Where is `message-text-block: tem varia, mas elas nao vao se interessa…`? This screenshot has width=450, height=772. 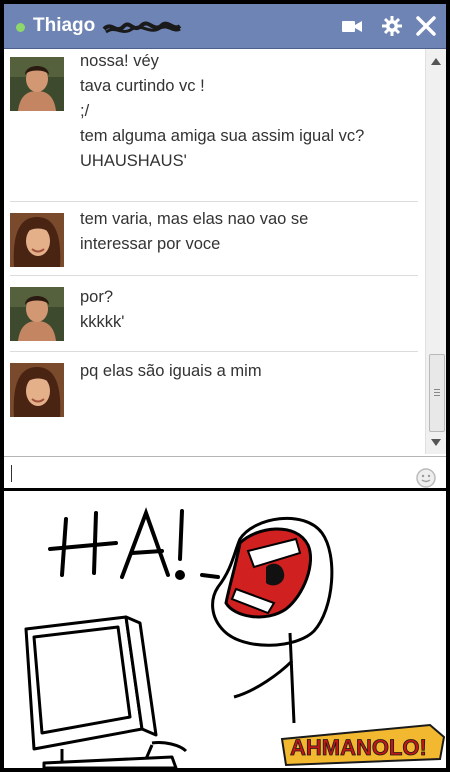
message-text-block: tem varia, mas elas nao vao se interessa… is located at coordinates (194, 232).